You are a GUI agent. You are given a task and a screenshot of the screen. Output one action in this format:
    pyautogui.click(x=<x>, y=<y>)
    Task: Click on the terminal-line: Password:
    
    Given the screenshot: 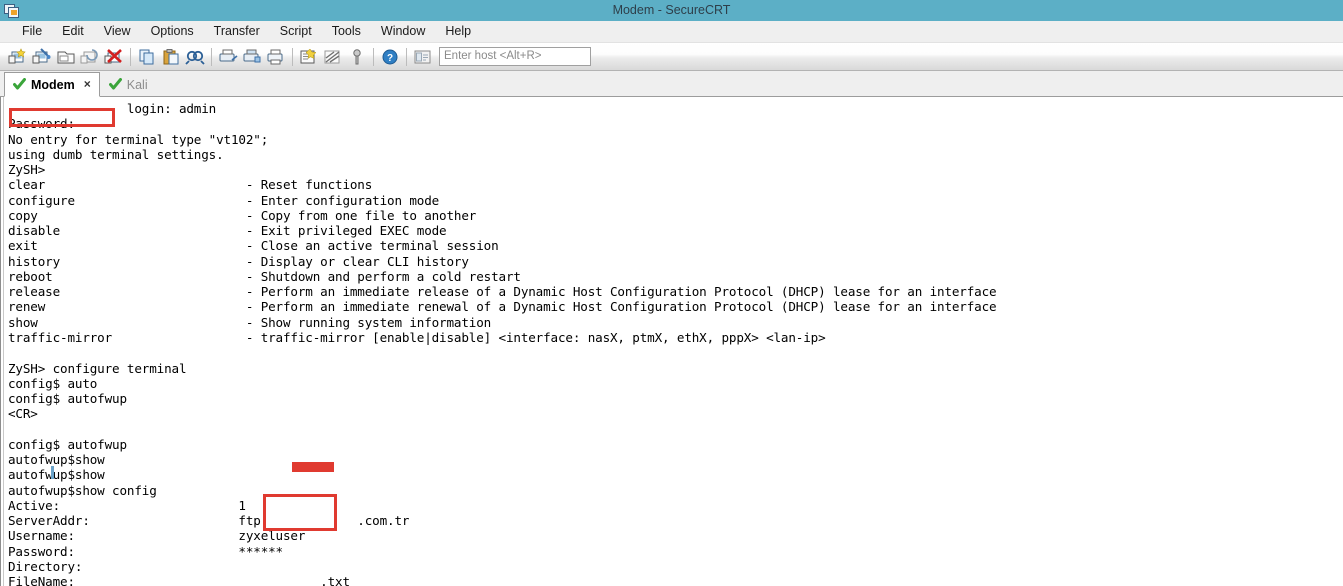 What is the action you would take?
    pyautogui.click(x=41, y=124)
    